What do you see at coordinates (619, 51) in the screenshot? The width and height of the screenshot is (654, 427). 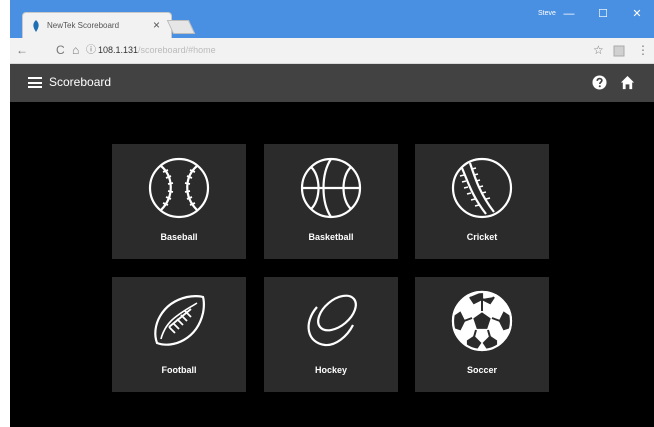 I see `extension-icon` at bounding box center [619, 51].